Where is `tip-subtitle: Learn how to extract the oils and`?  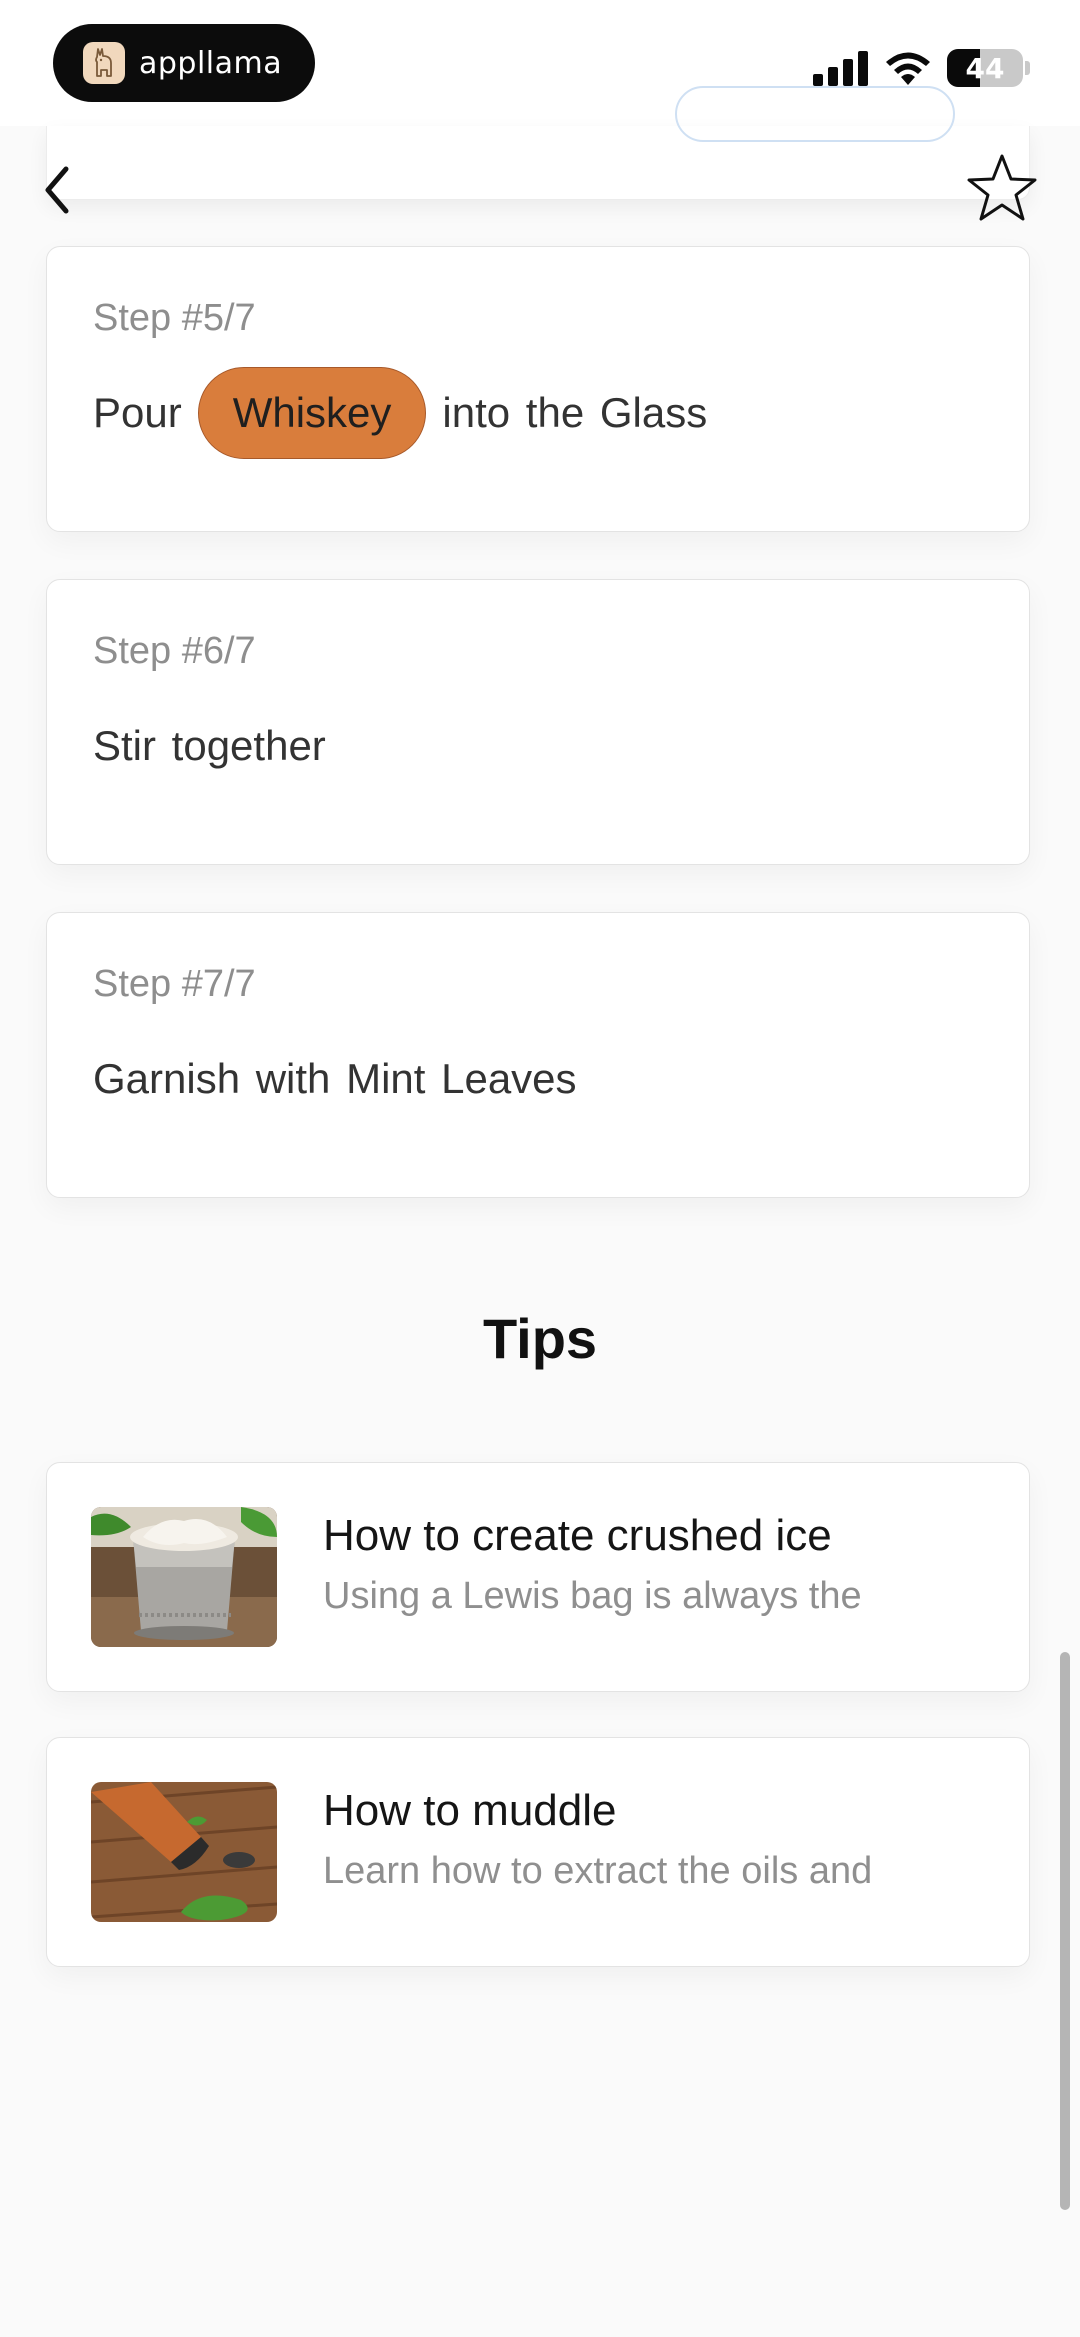
tip-subtitle: Learn how to extract the oils and is located at coordinates (598, 1871).